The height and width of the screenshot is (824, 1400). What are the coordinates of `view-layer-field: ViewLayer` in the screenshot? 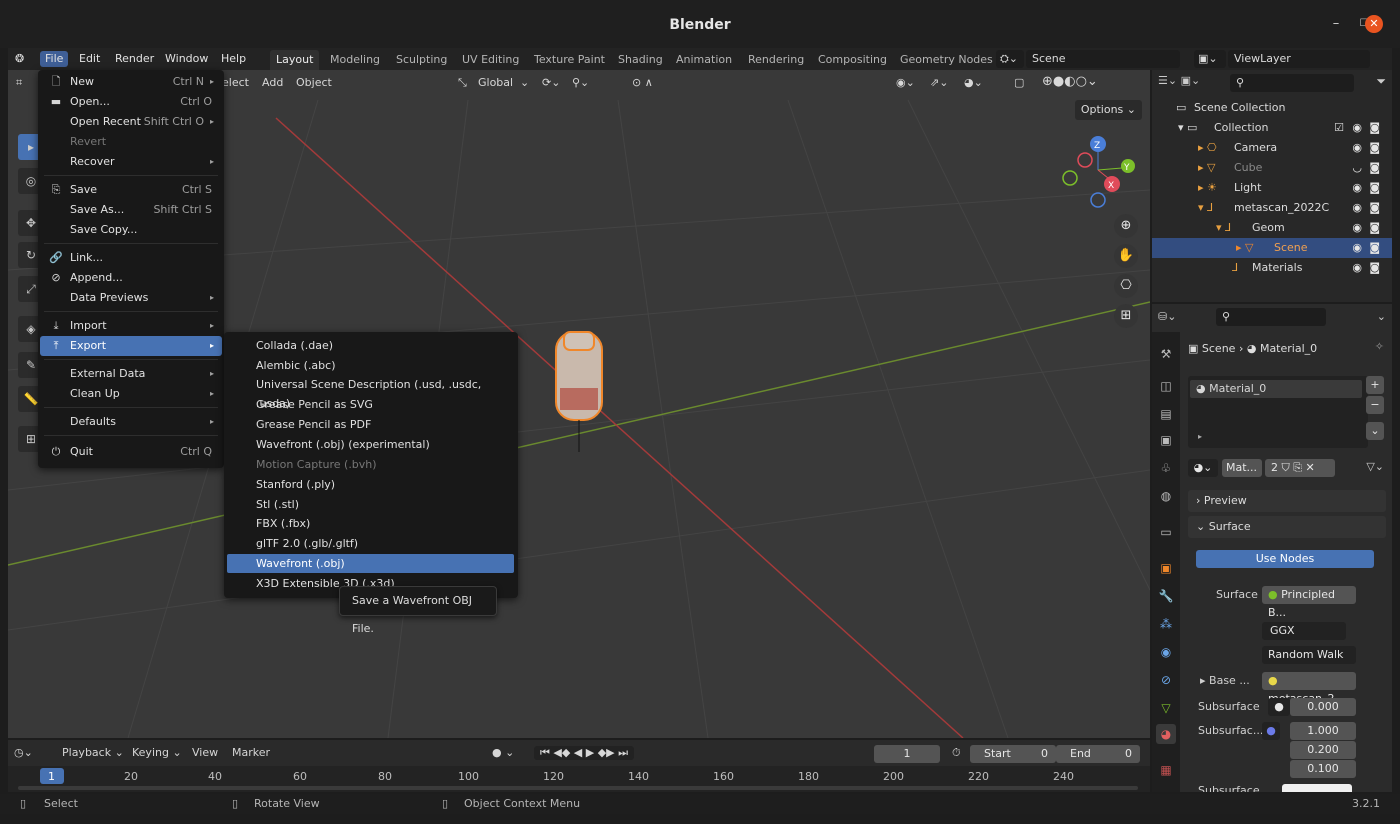 It's located at (1299, 59).